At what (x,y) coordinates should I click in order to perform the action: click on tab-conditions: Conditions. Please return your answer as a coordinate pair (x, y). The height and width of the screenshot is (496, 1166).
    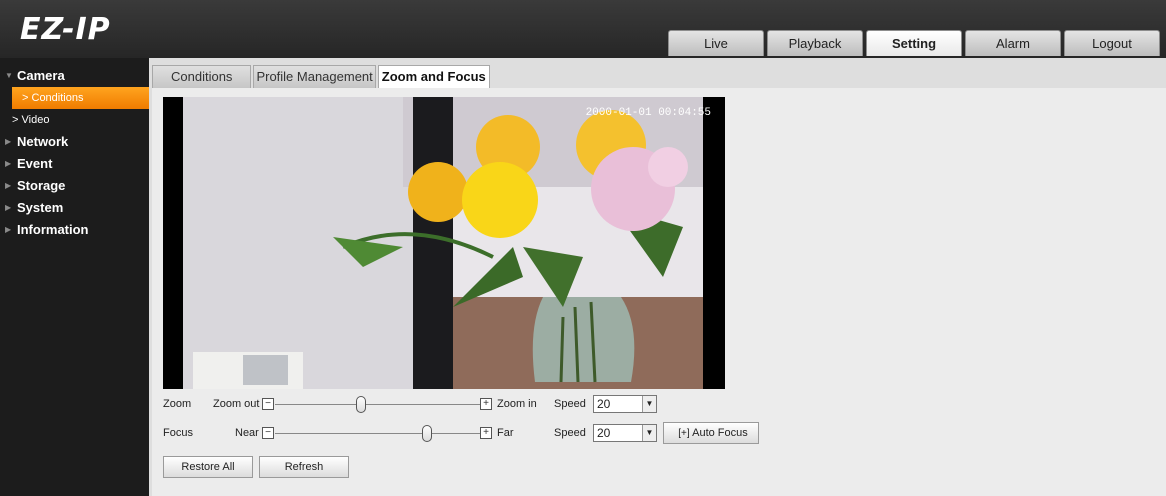
    Looking at the image, I should click on (202, 76).